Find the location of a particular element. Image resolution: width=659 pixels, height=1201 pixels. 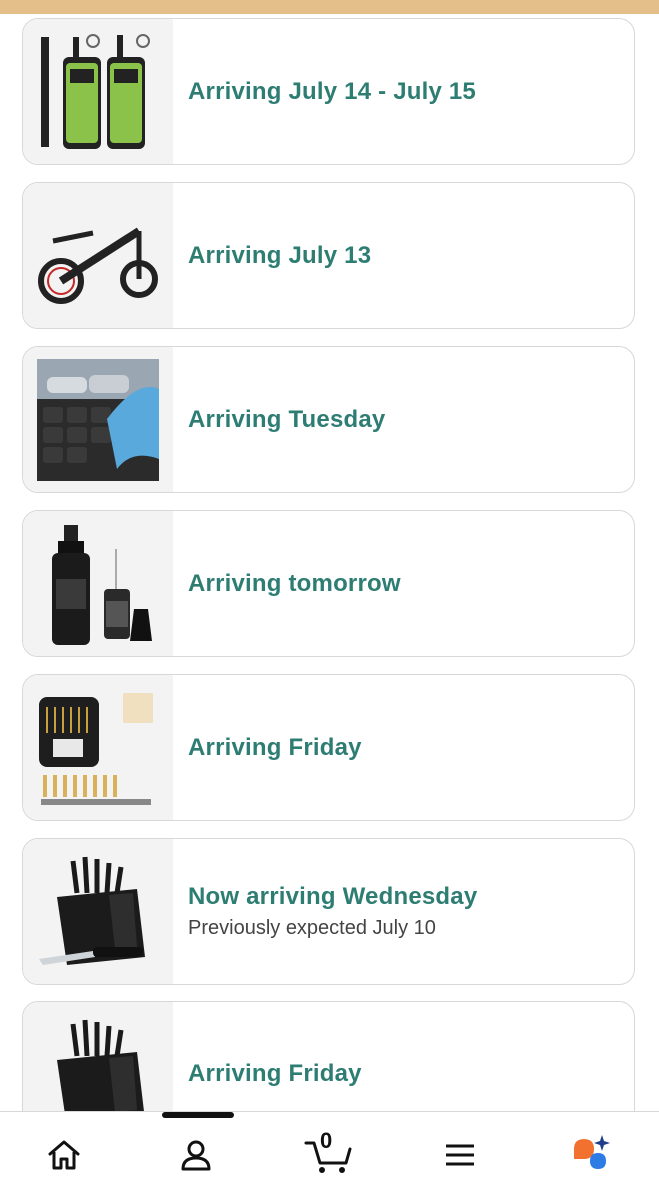

nav-cart-button: 0 is located at coordinates (329, 1154).